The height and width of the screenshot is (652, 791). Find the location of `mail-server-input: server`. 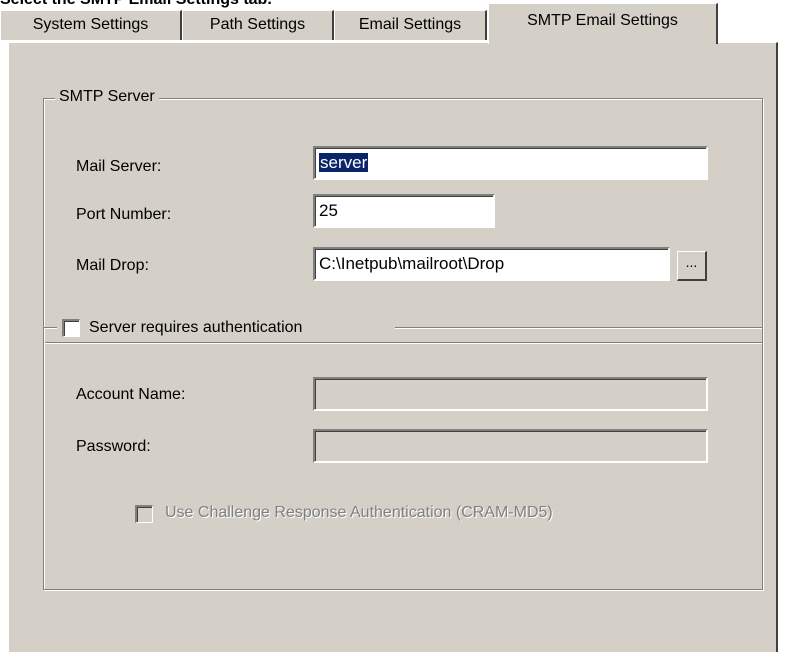

mail-server-input: server is located at coordinates (510, 163).